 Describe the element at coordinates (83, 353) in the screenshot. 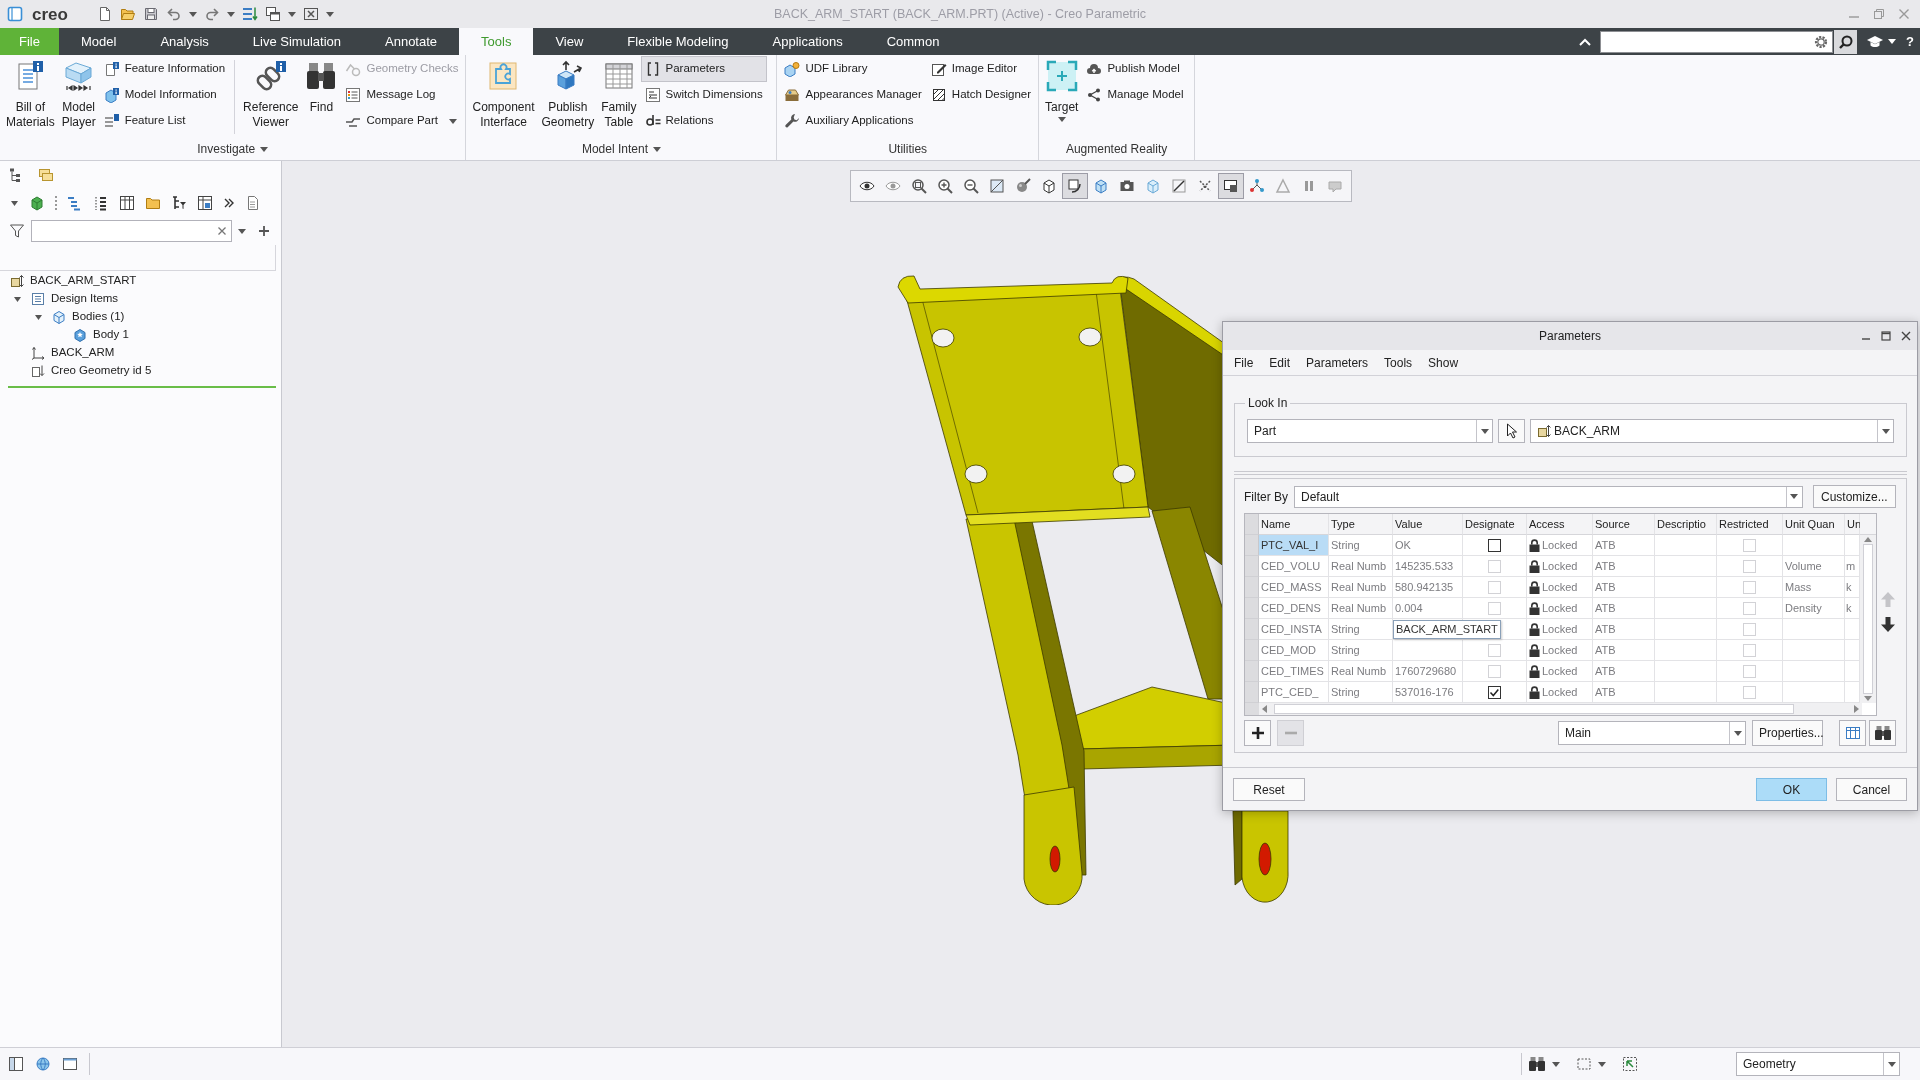

I see `tree-item: BACK_ARM` at that location.